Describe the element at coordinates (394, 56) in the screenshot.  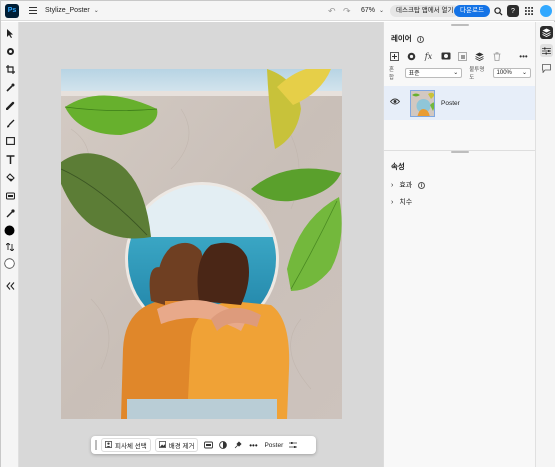
I see `add-layer-icon` at that location.